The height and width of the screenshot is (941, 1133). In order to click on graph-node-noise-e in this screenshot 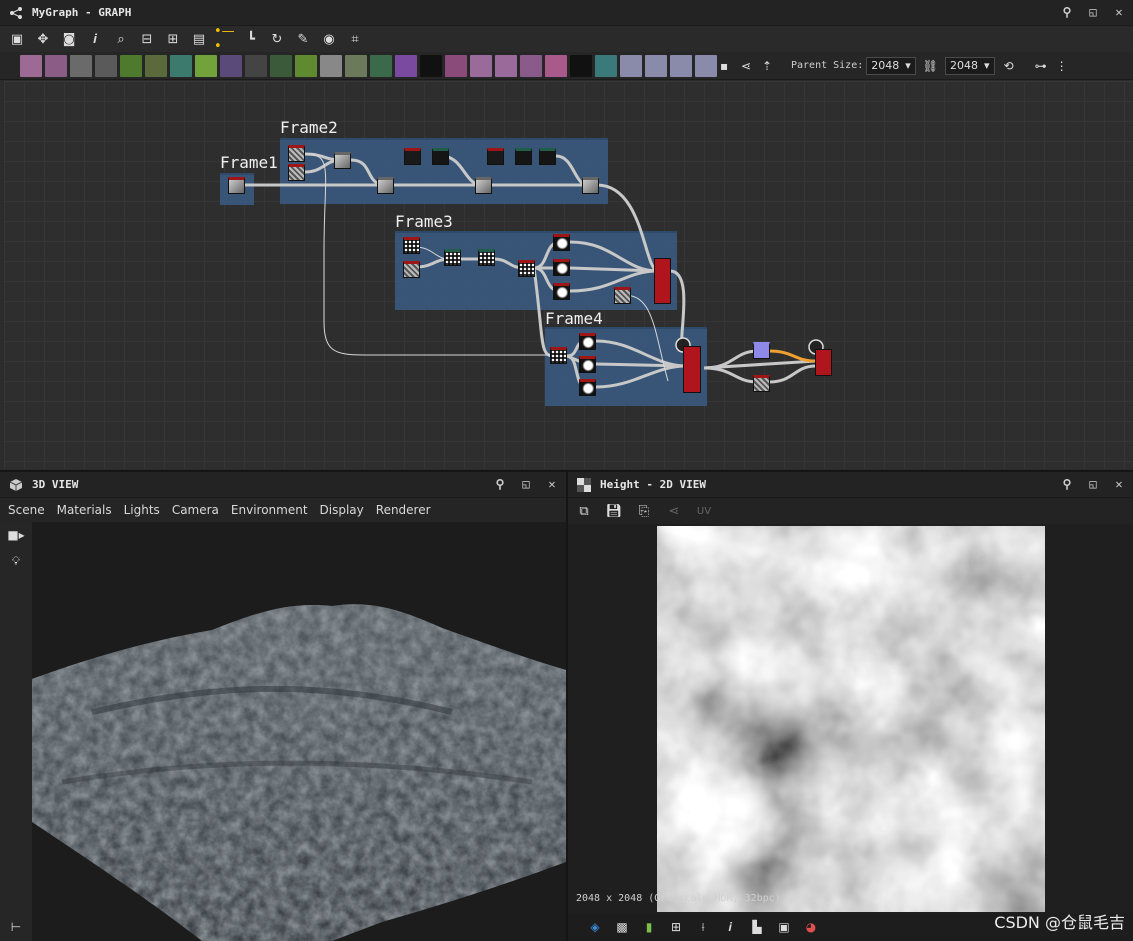, I will do `click(411, 269)`.